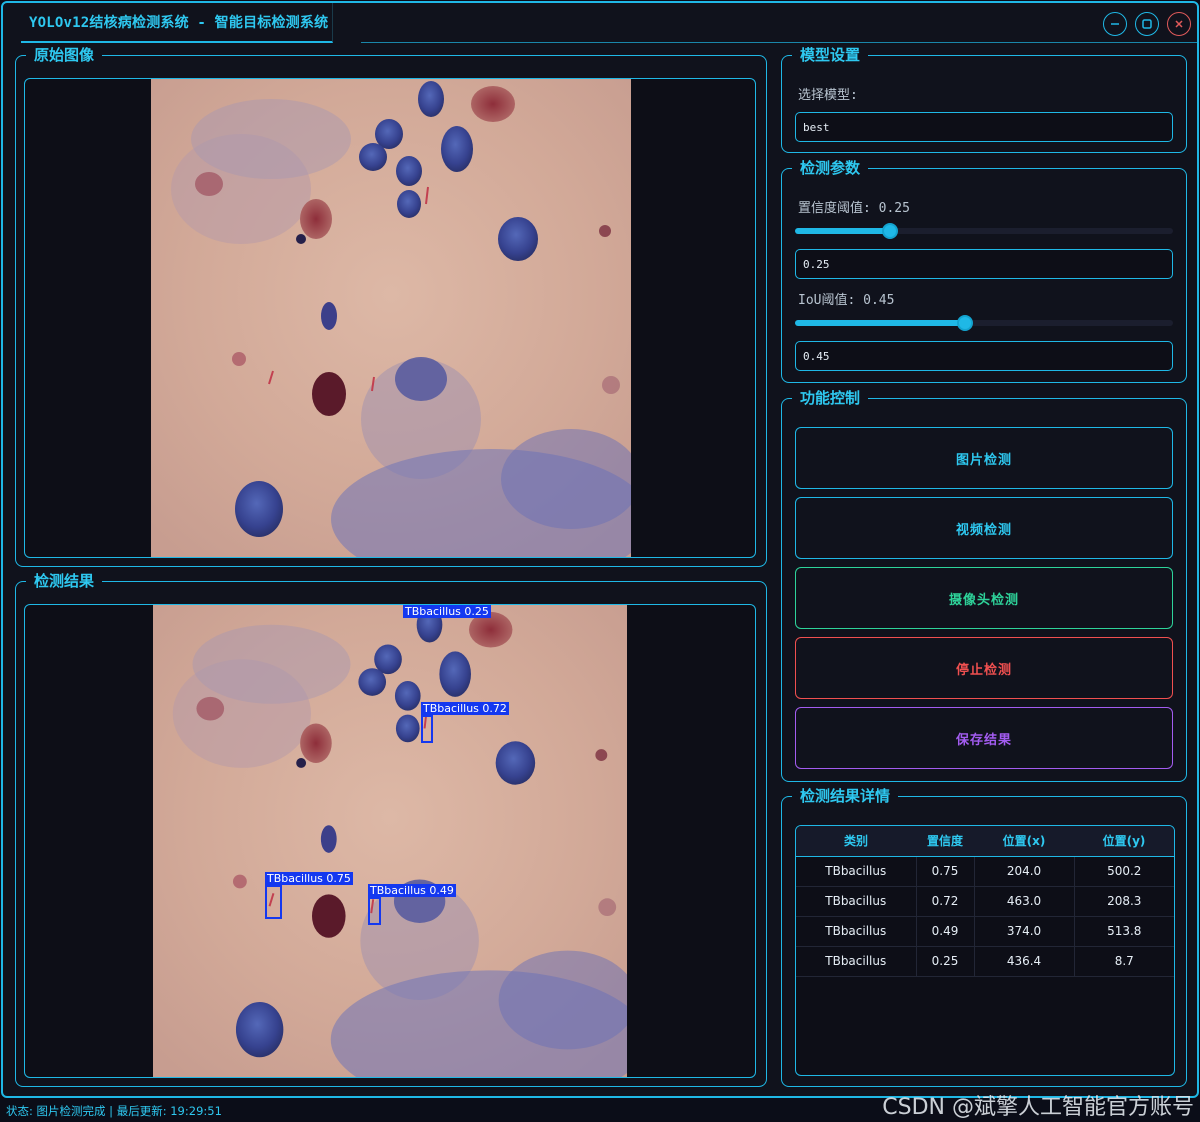 The height and width of the screenshot is (1122, 1200). What do you see at coordinates (842, 231) in the screenshot?
I see `confidence-slider-fill` at bounding box center [842, 231].